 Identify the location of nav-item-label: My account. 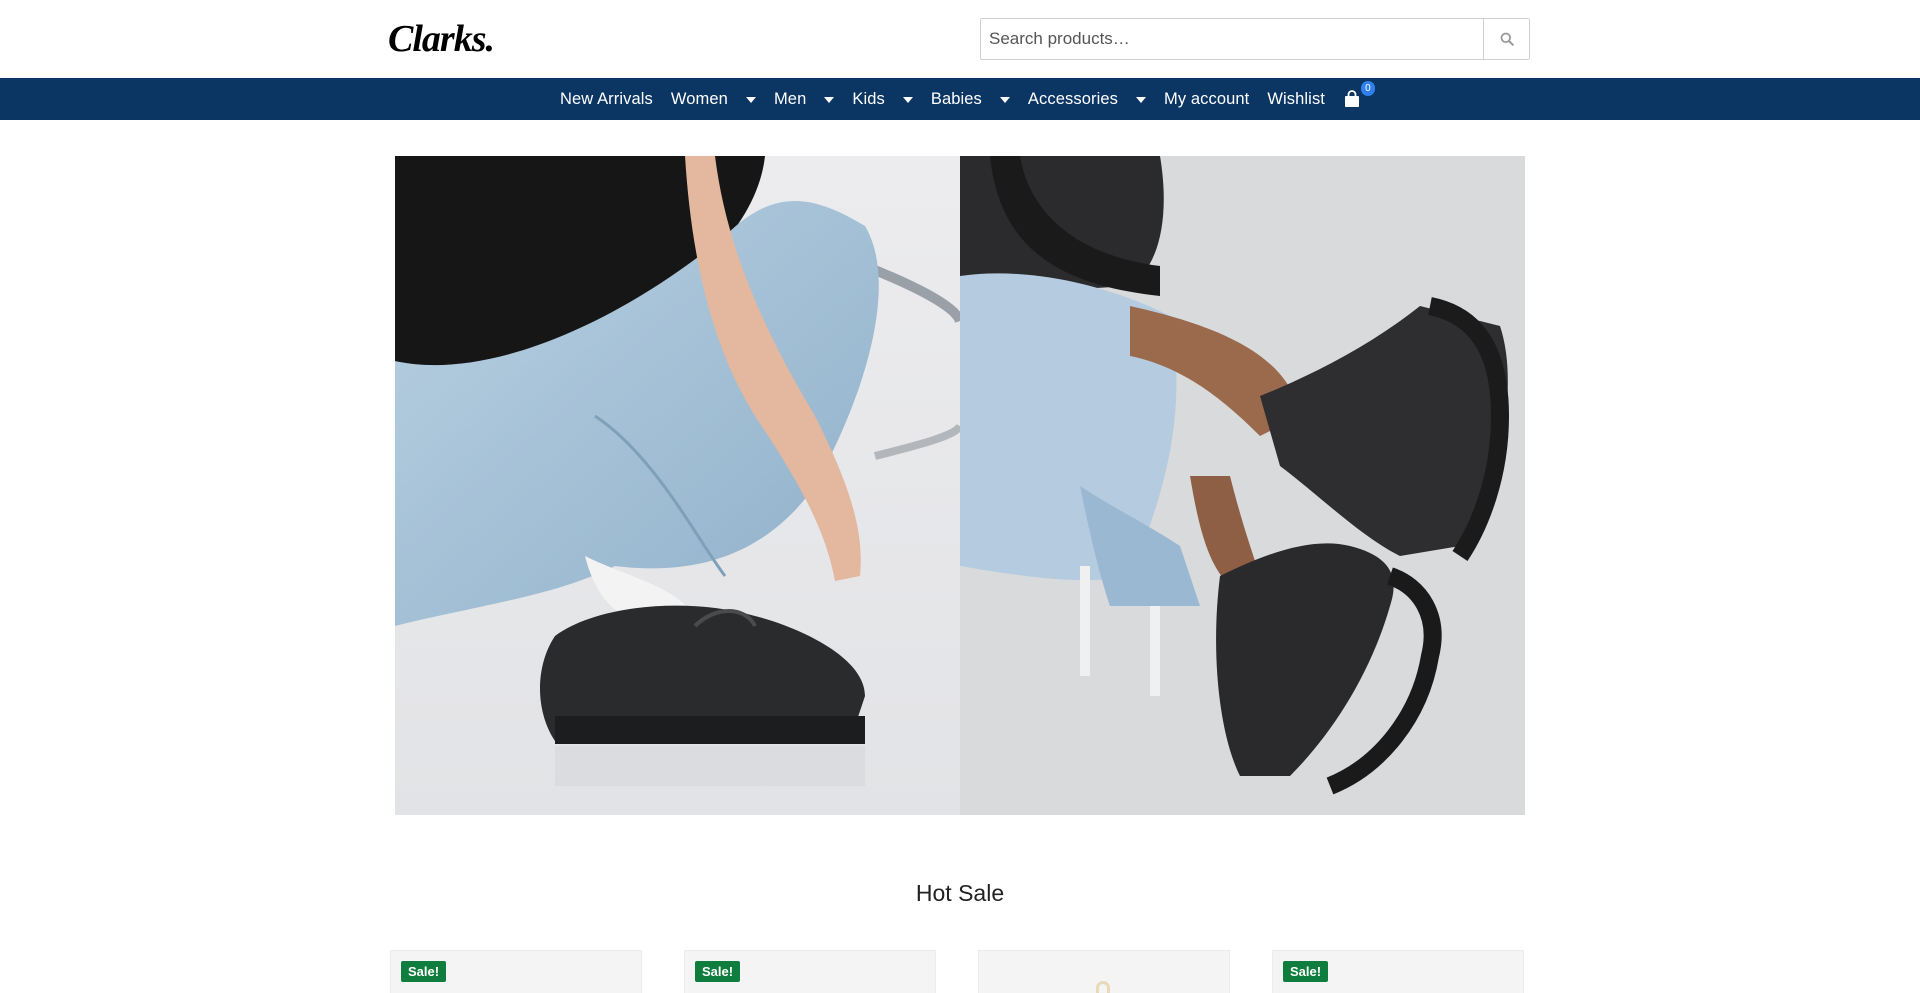
(1206, 98).